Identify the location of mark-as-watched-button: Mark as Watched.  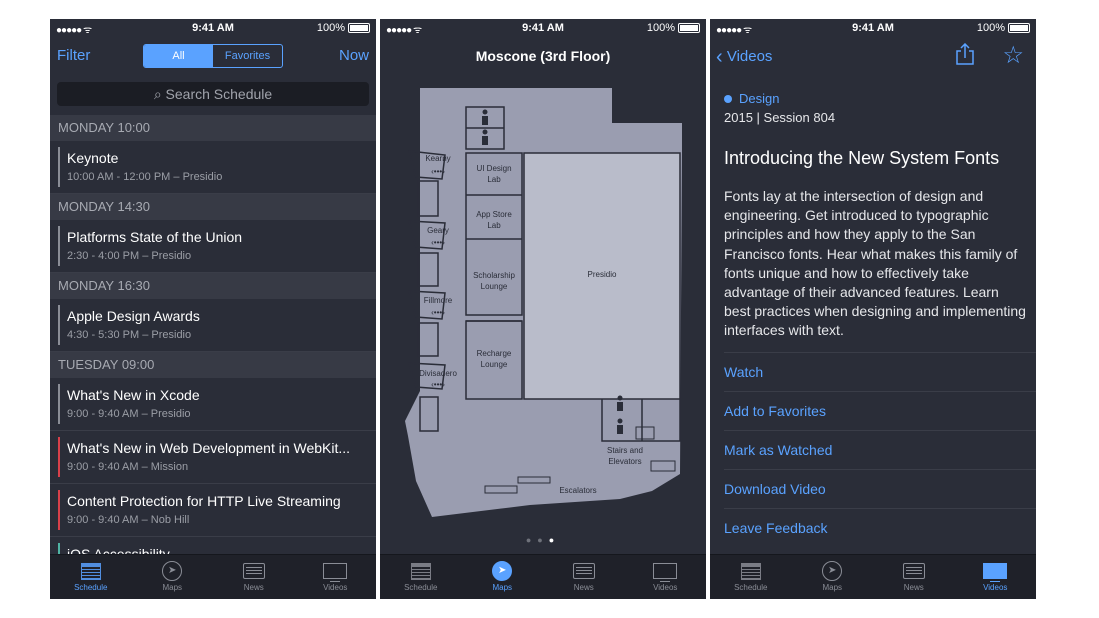
(880, 449).